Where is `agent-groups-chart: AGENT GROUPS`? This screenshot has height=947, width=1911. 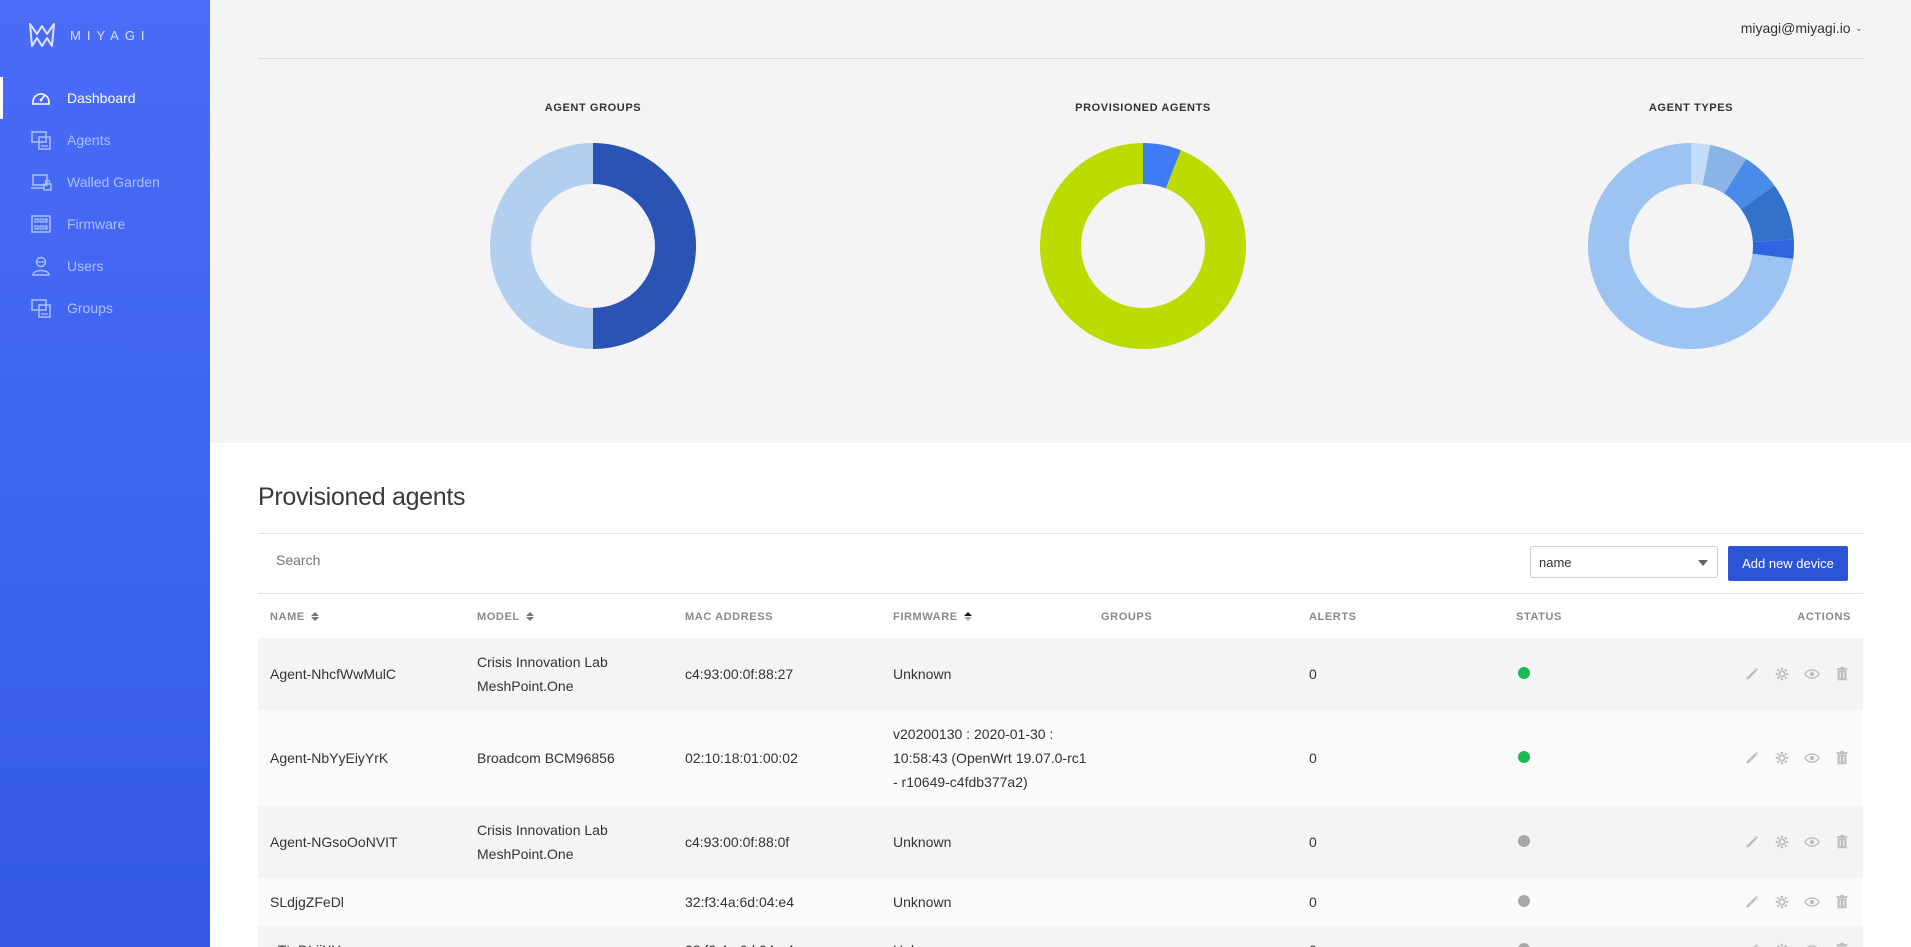
agent-groups-chart: AGENT GROUPS is located at coordinates (593, 207).